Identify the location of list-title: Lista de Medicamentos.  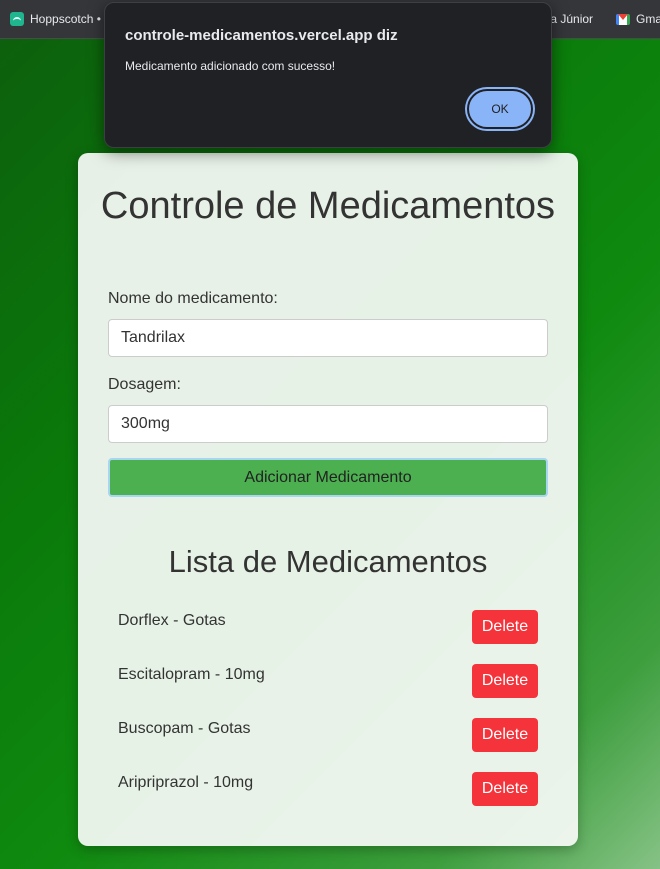
(328, 561).